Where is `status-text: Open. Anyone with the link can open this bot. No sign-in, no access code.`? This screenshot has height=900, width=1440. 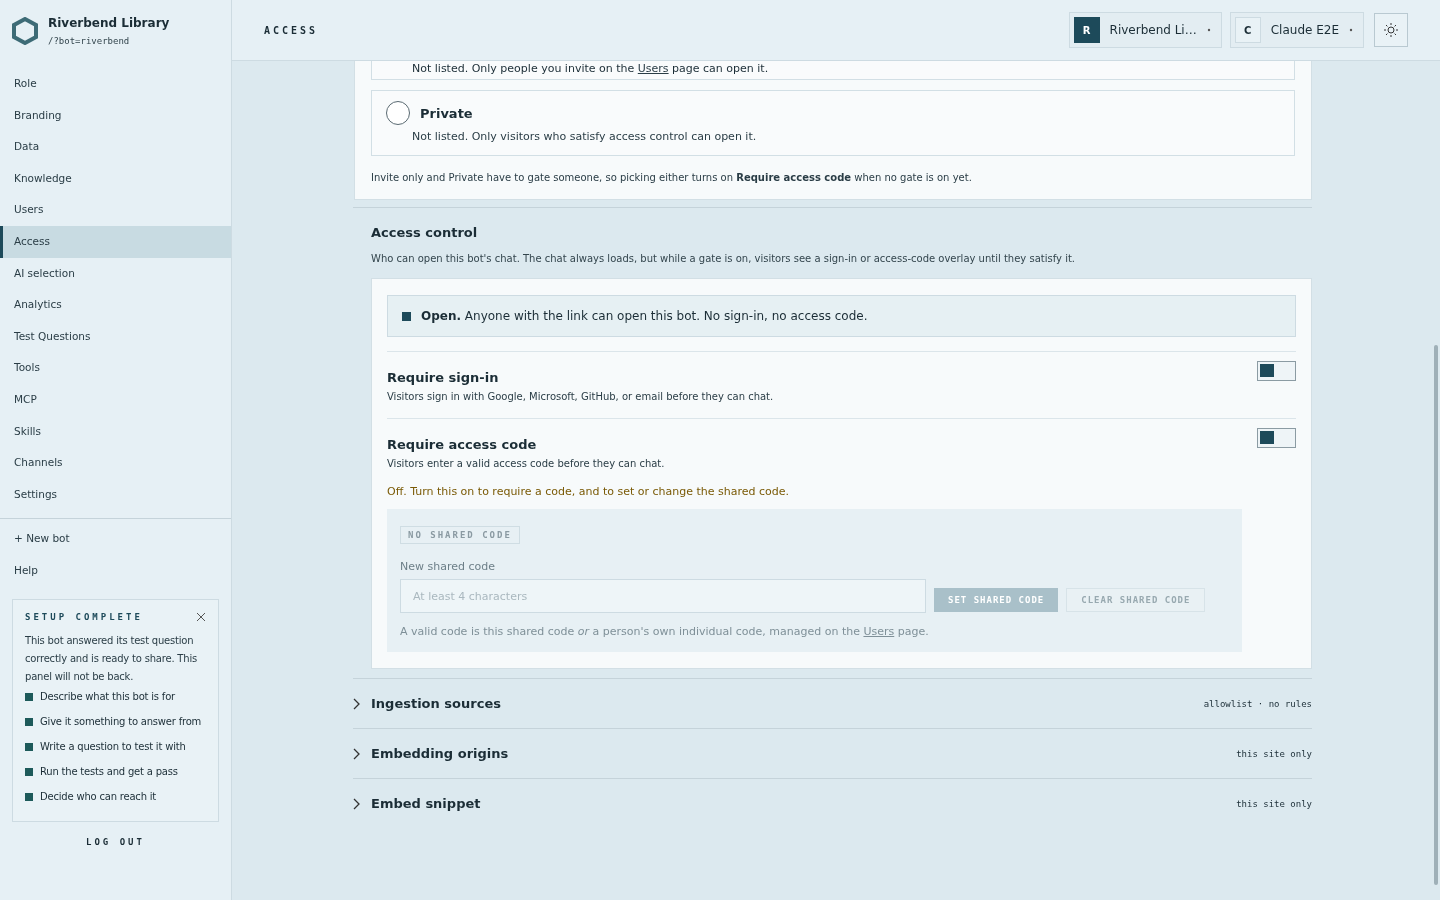
status-text: Open. Anyone with the link can open this bot. No sign-in, no access code. is located at coordinates (644, 316).